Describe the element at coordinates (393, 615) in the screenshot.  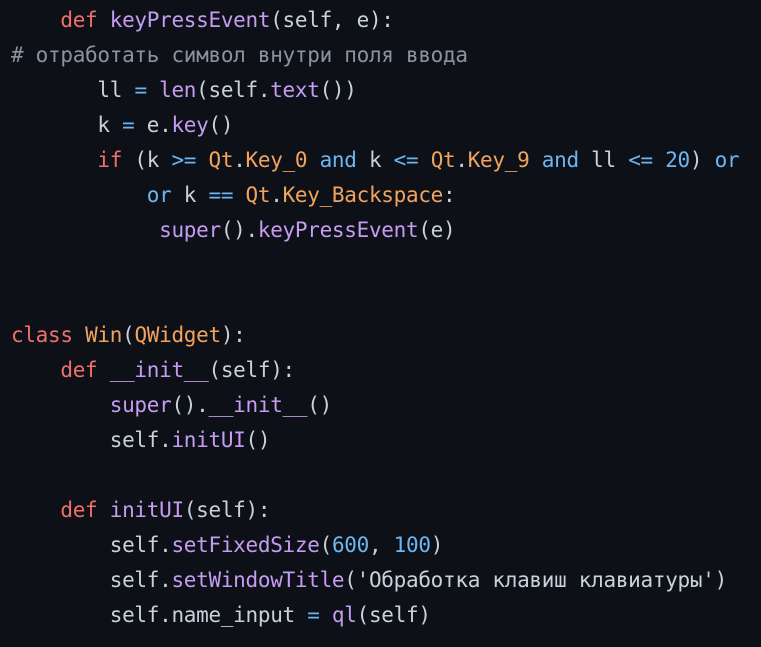
I see `code-token: (self)` at that location.